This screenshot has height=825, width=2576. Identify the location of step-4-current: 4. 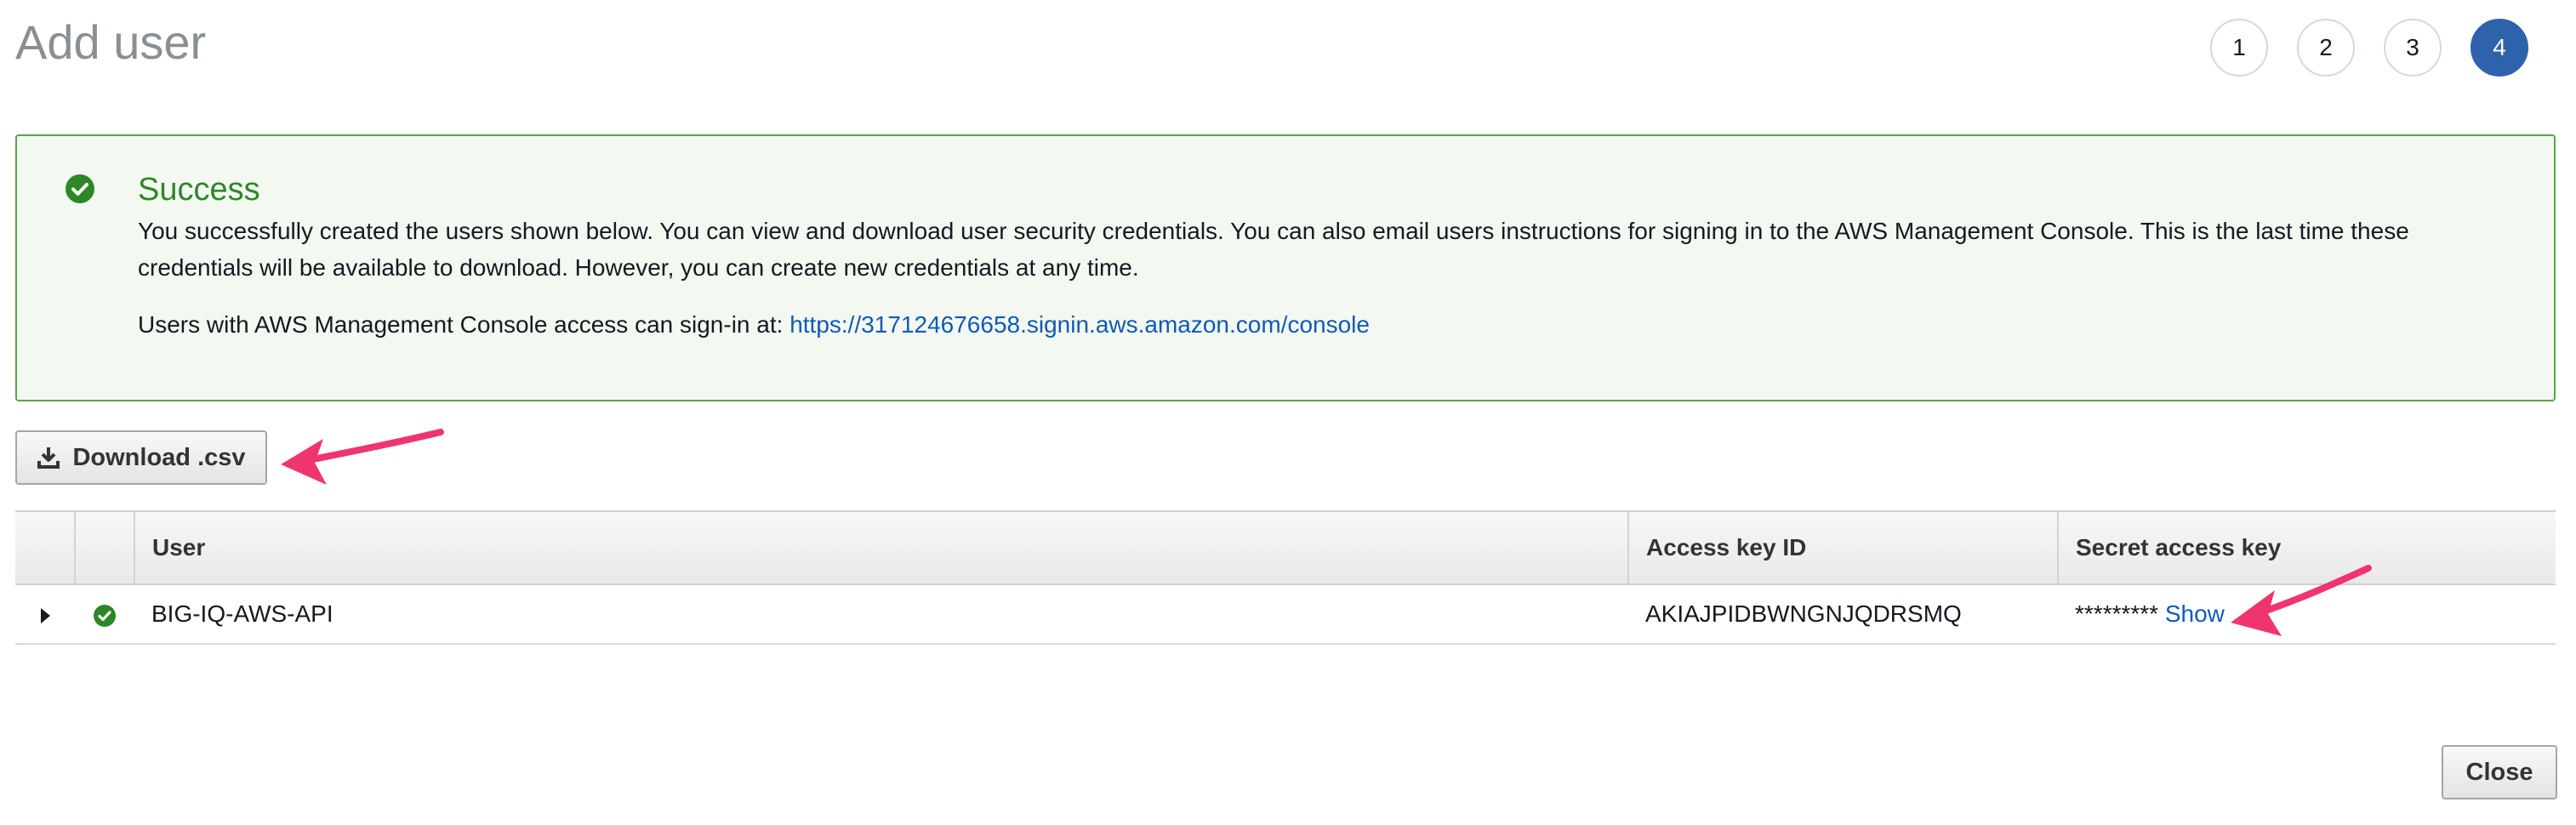
(2499, 48).